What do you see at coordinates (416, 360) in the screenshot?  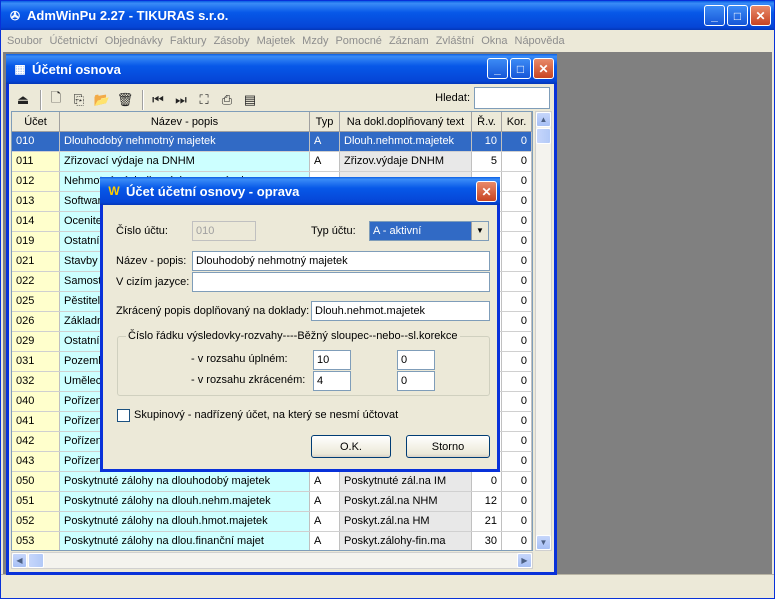 I see `full-range-correction-field: 0` at bounding box center [416, 360].